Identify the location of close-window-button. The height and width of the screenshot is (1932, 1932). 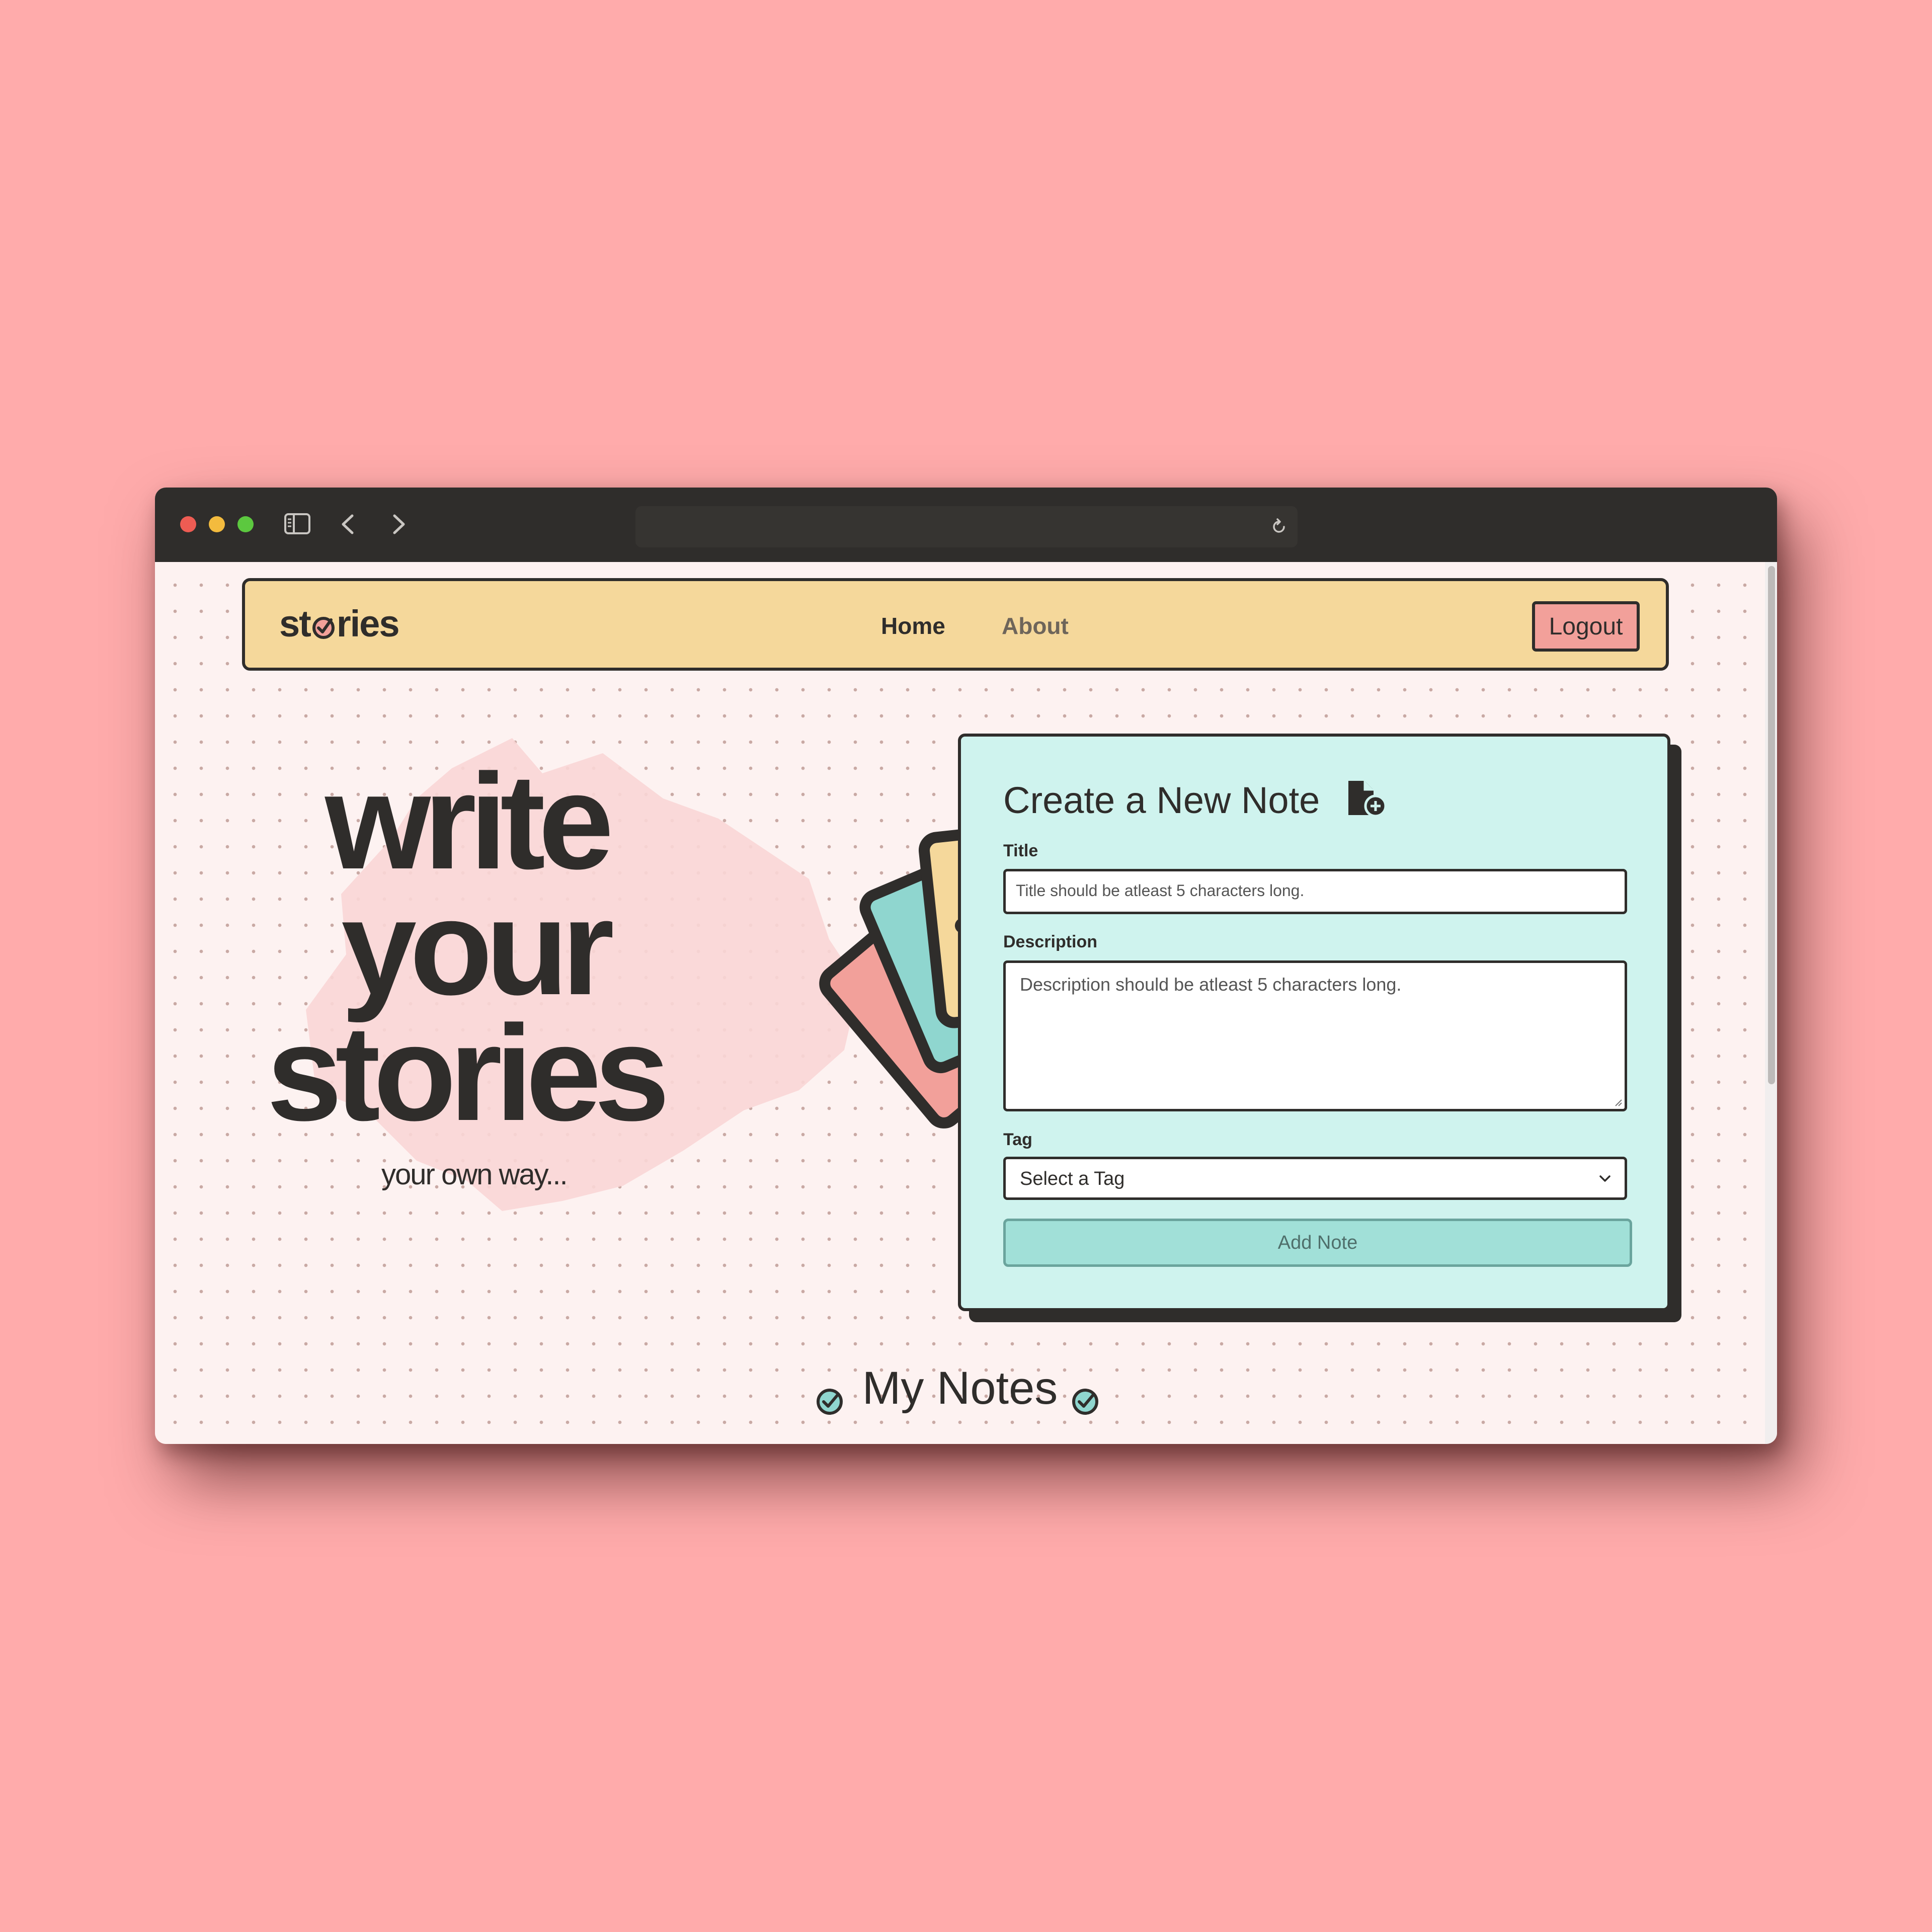
(188, 524).